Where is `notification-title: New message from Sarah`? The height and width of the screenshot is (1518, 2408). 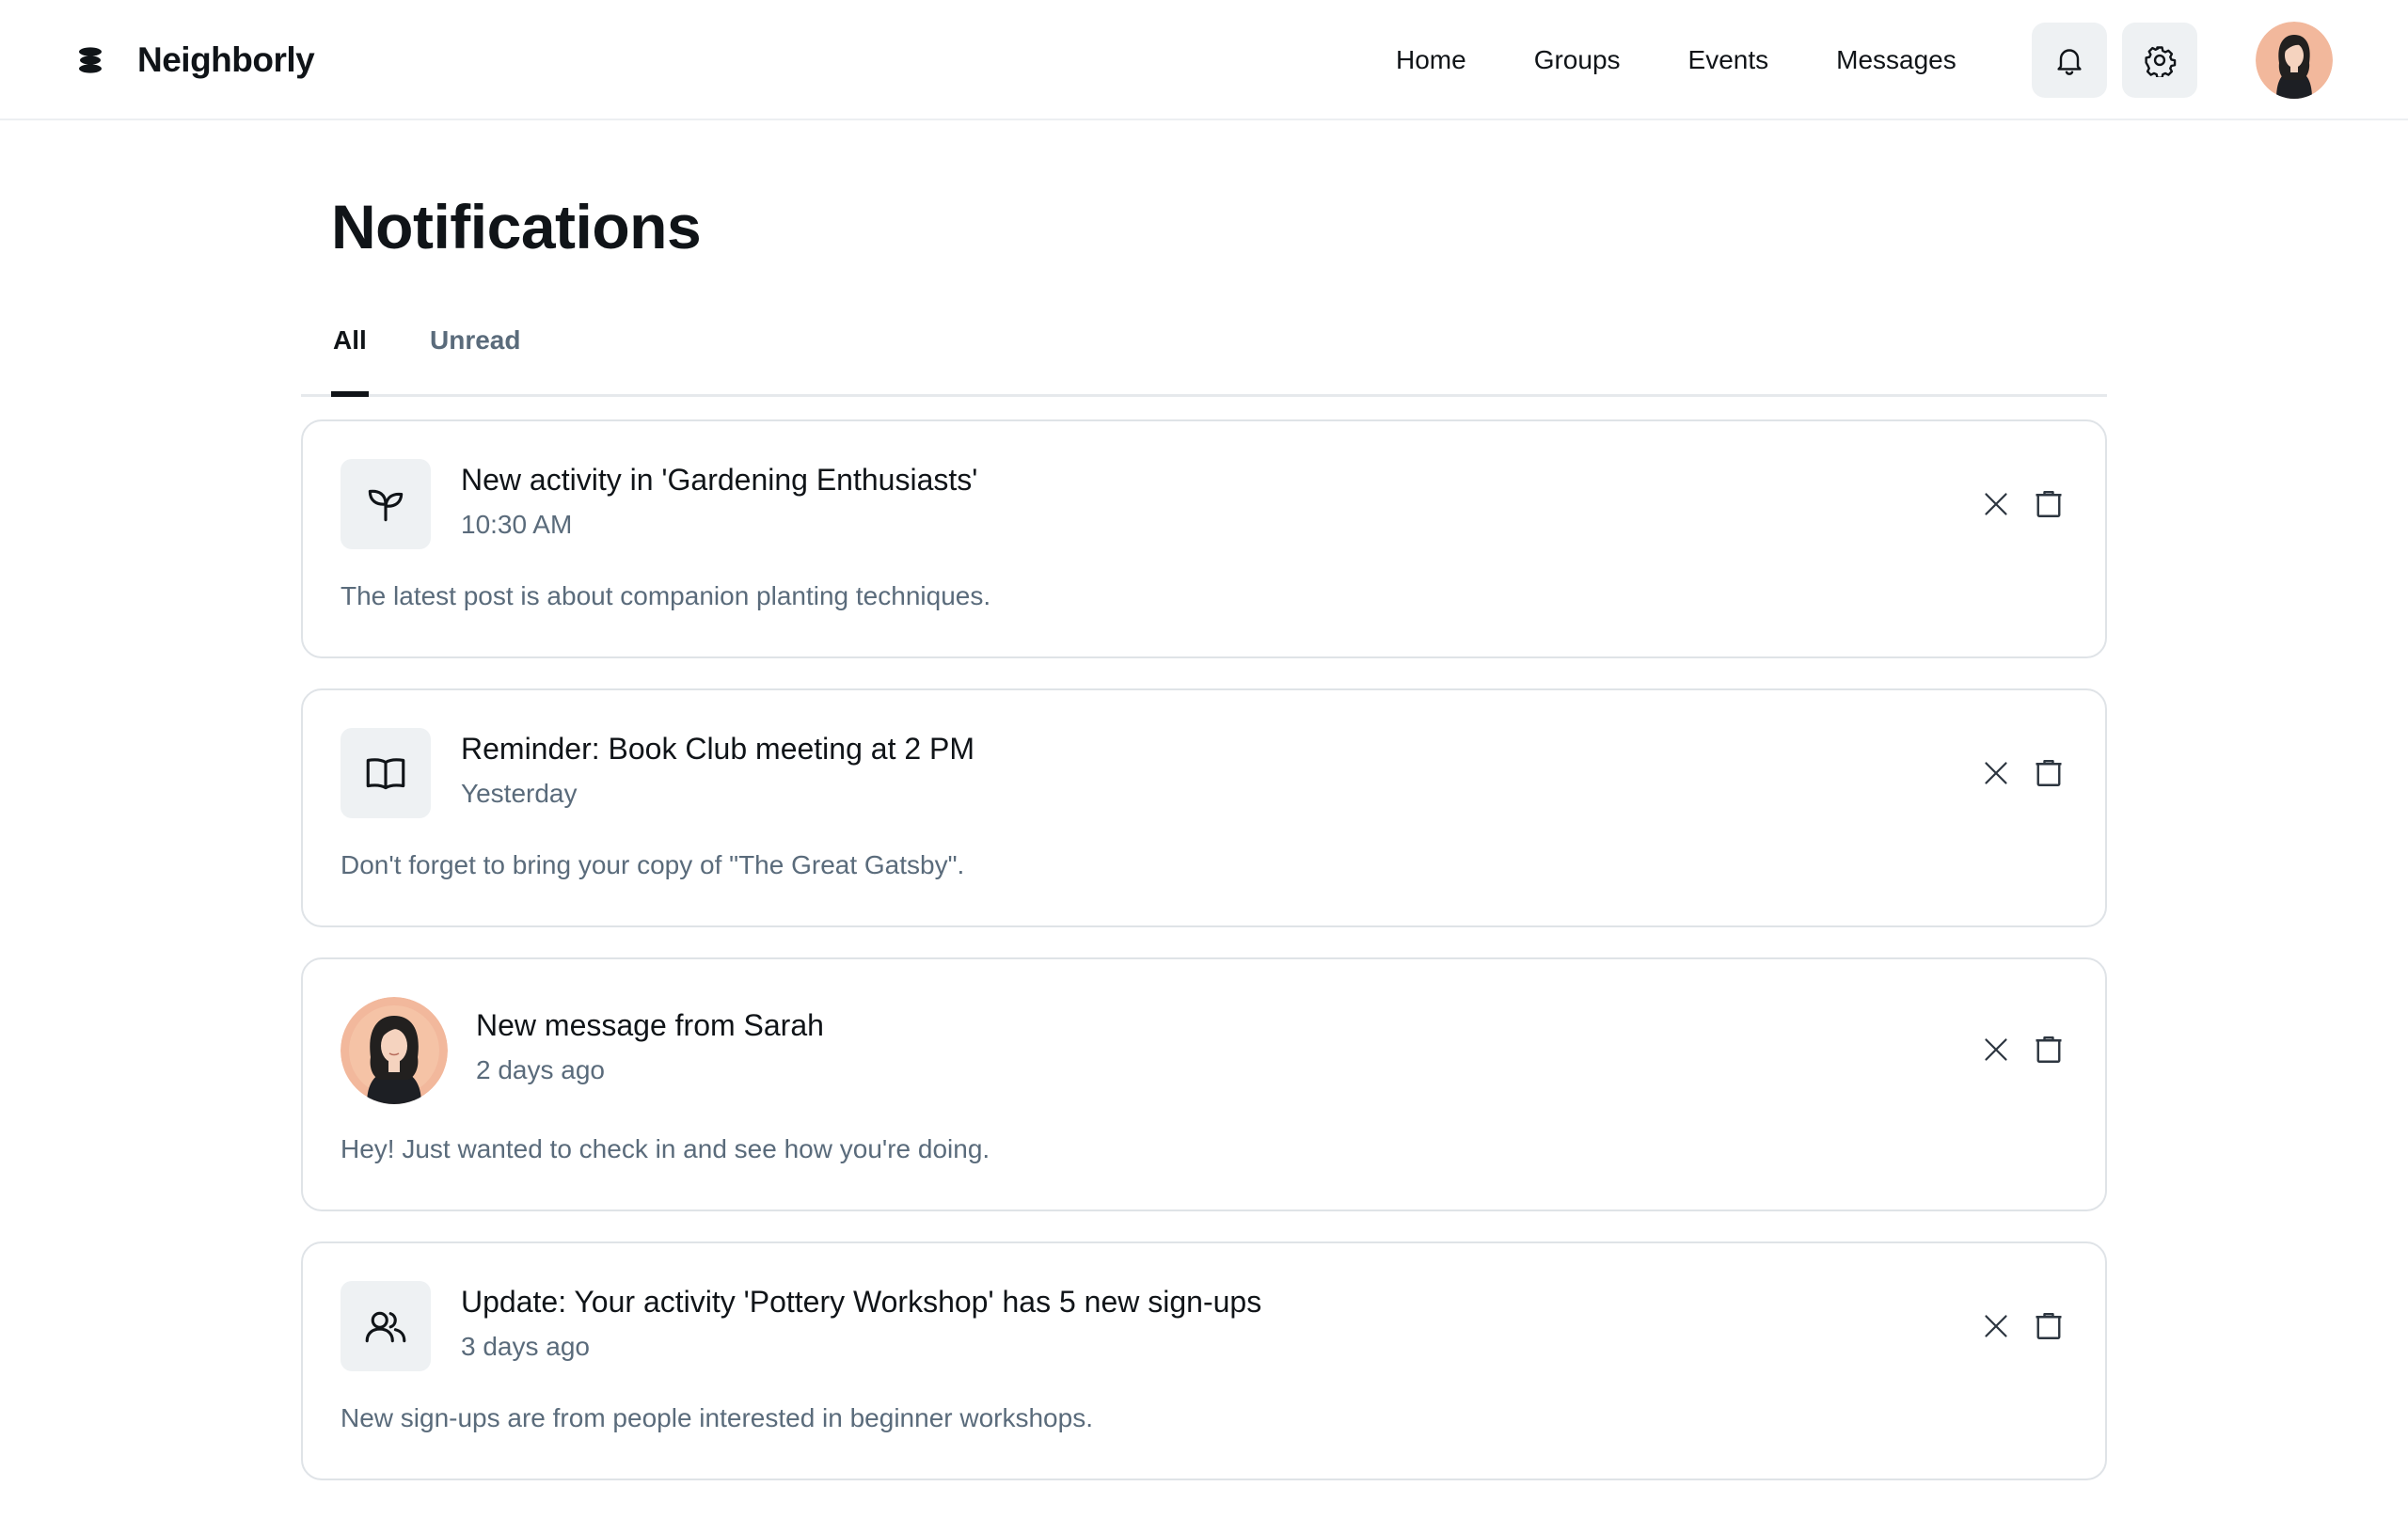 notification-title: New message from Sarah is located at coordinates (650, 1025).